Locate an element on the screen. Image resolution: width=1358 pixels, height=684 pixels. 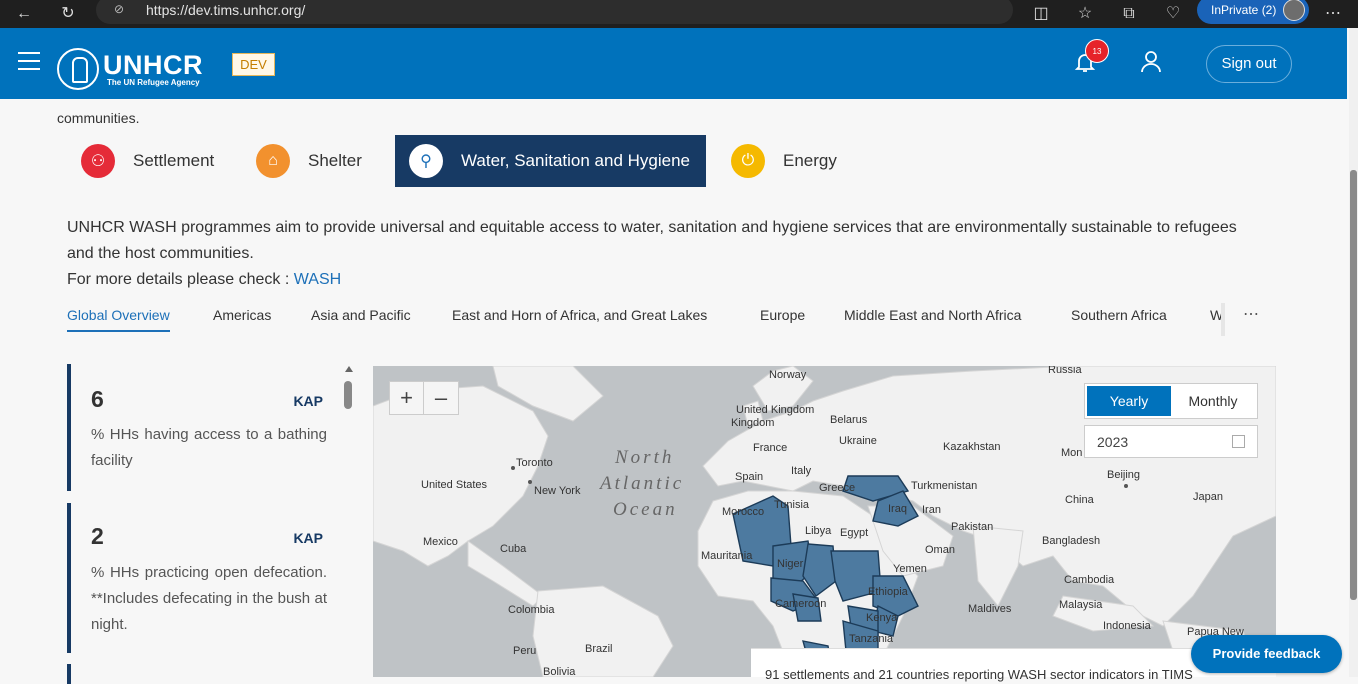
map-label: Beijing is located at coordinates (1123, 475).